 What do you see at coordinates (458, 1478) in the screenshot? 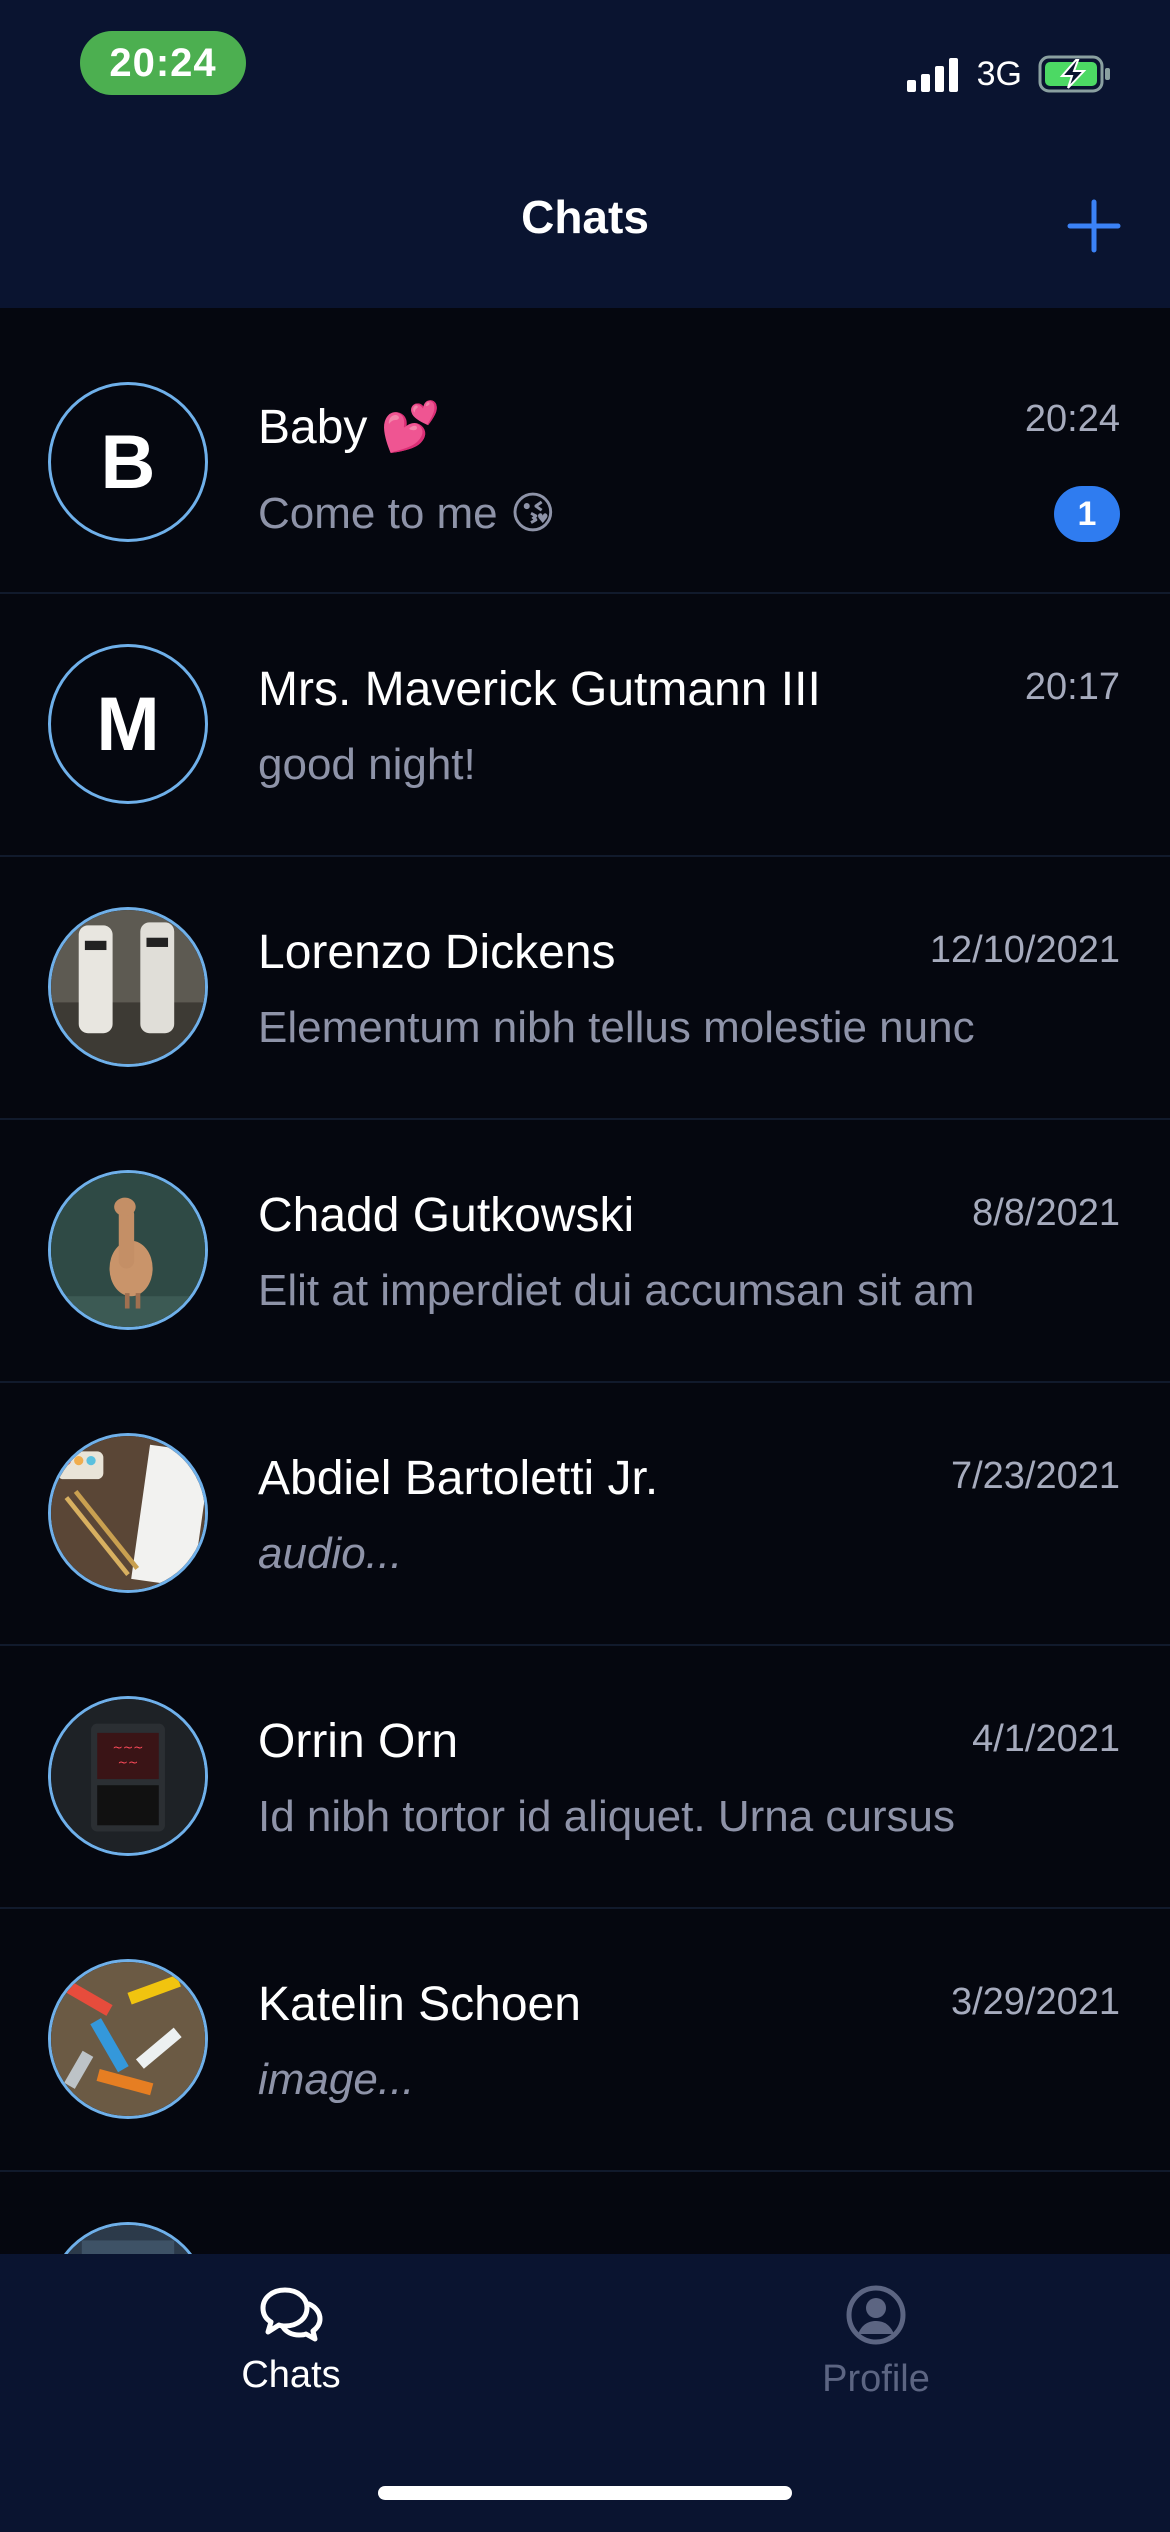
I see `contact-name: Abdiel Bartoletti Jr.` at bounding box center [458, 1478].